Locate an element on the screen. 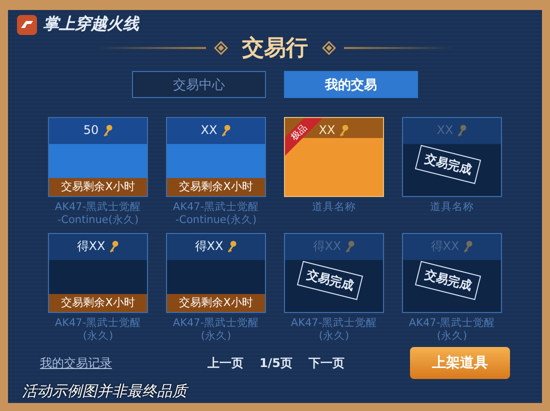 Image resolution: width=550 pixels, height=411 pixels. caption: 活动示例图并非最终品质 is located at coordinates (104, 391).